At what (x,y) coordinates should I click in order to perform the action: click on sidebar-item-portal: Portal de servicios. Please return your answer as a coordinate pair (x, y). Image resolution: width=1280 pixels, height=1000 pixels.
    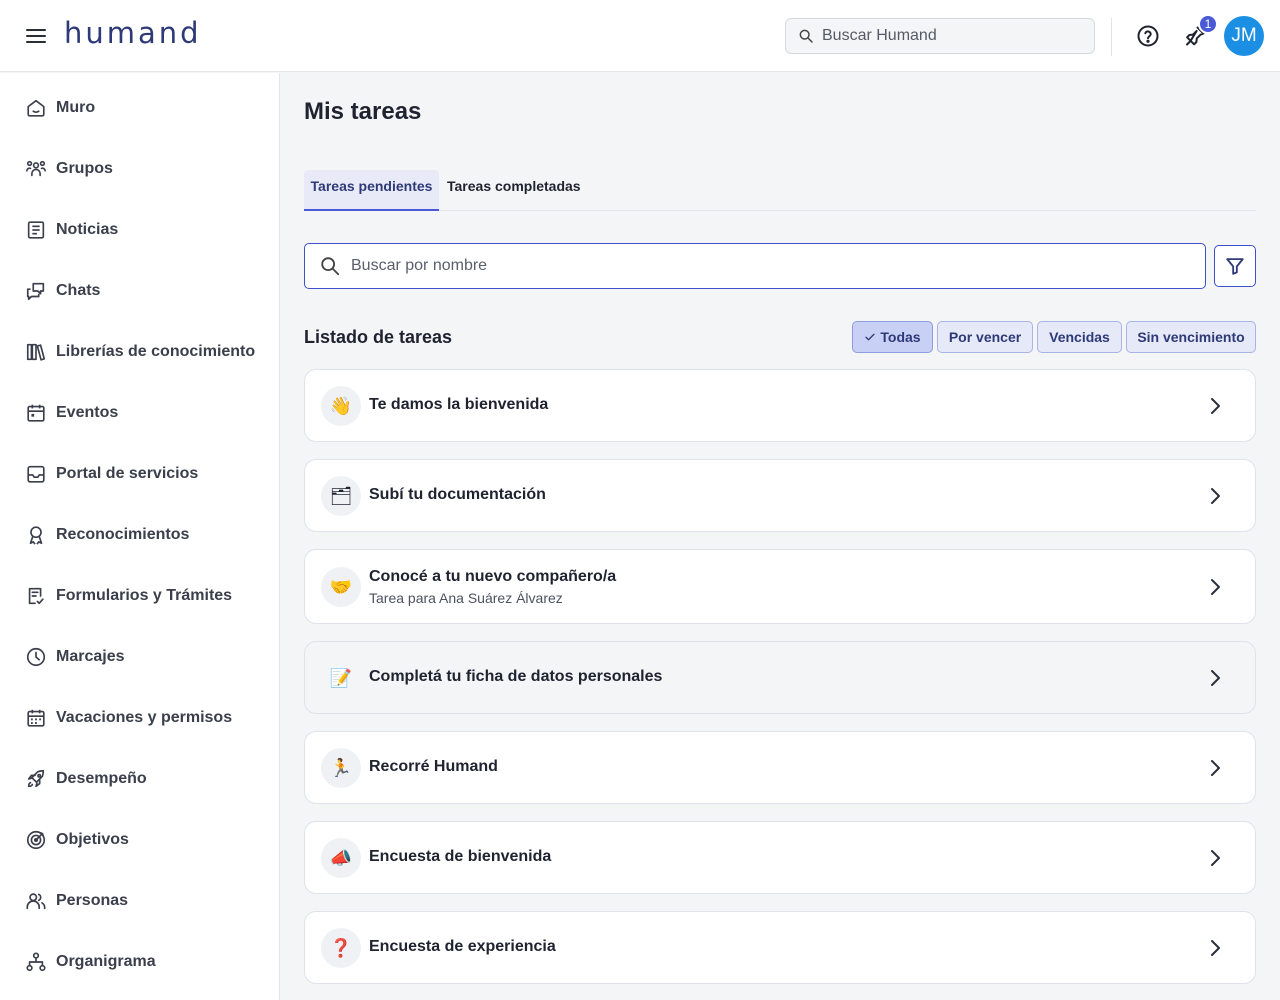
    Looking at the image, I should click on (139, 474).